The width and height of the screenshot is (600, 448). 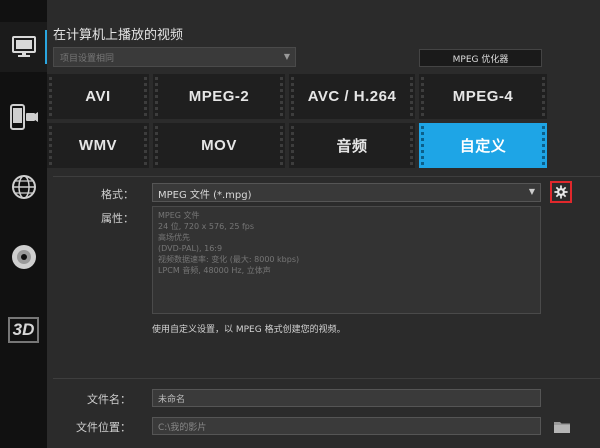 I want to click on format-tile-custom: 自定义, so click(x=483, y=145).